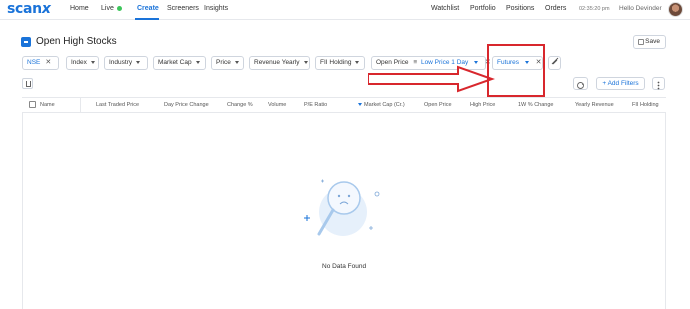 This screenshot has width=690, height=309. I want to click on more-vertical-icon, so click(658, 85).